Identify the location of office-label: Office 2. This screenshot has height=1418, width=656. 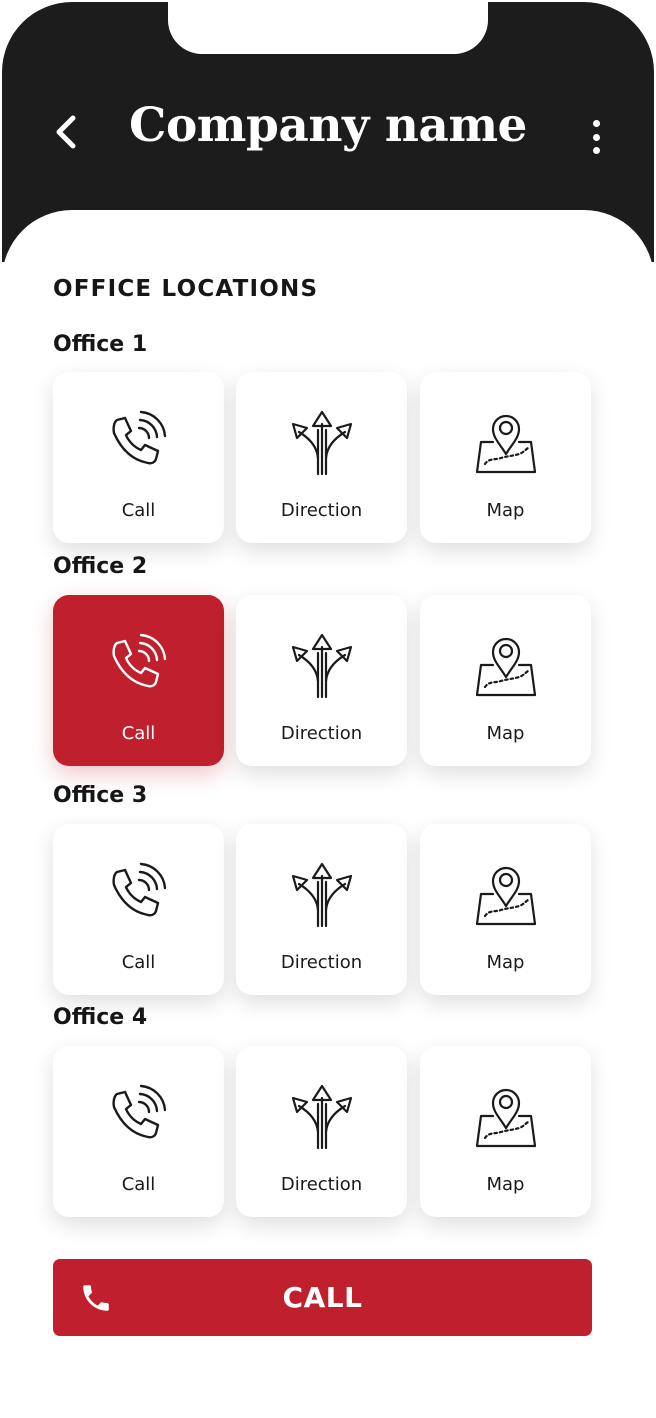
(100, 566).